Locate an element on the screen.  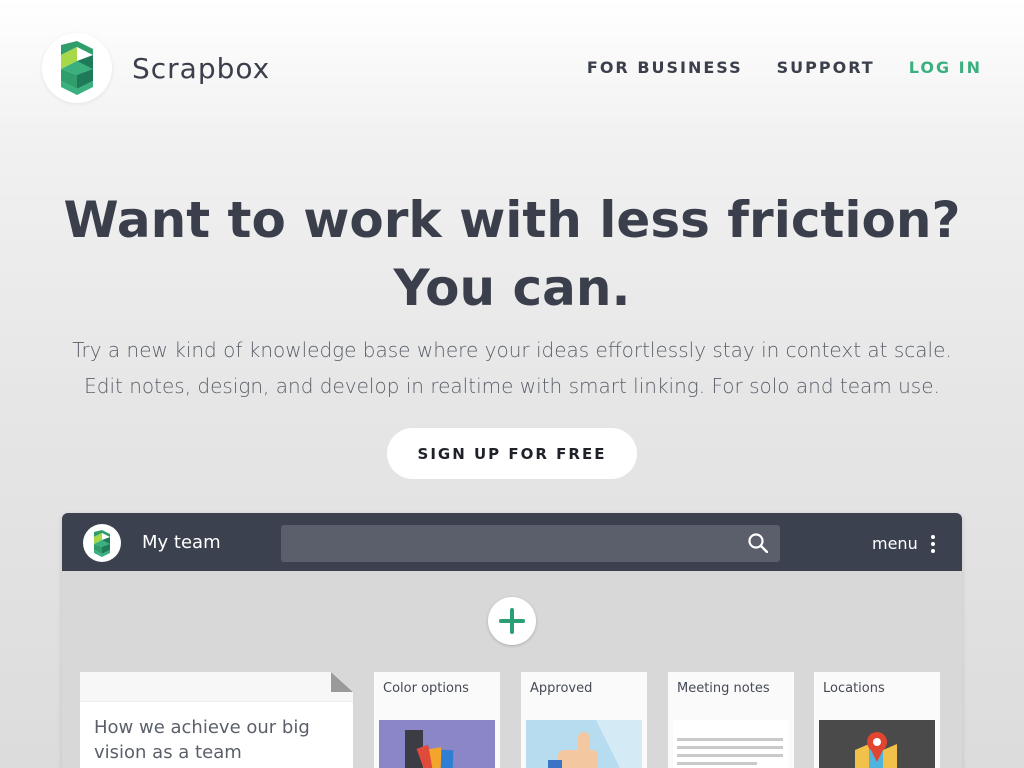
page-card: Meeting notes is located at coordinates (731, 720).